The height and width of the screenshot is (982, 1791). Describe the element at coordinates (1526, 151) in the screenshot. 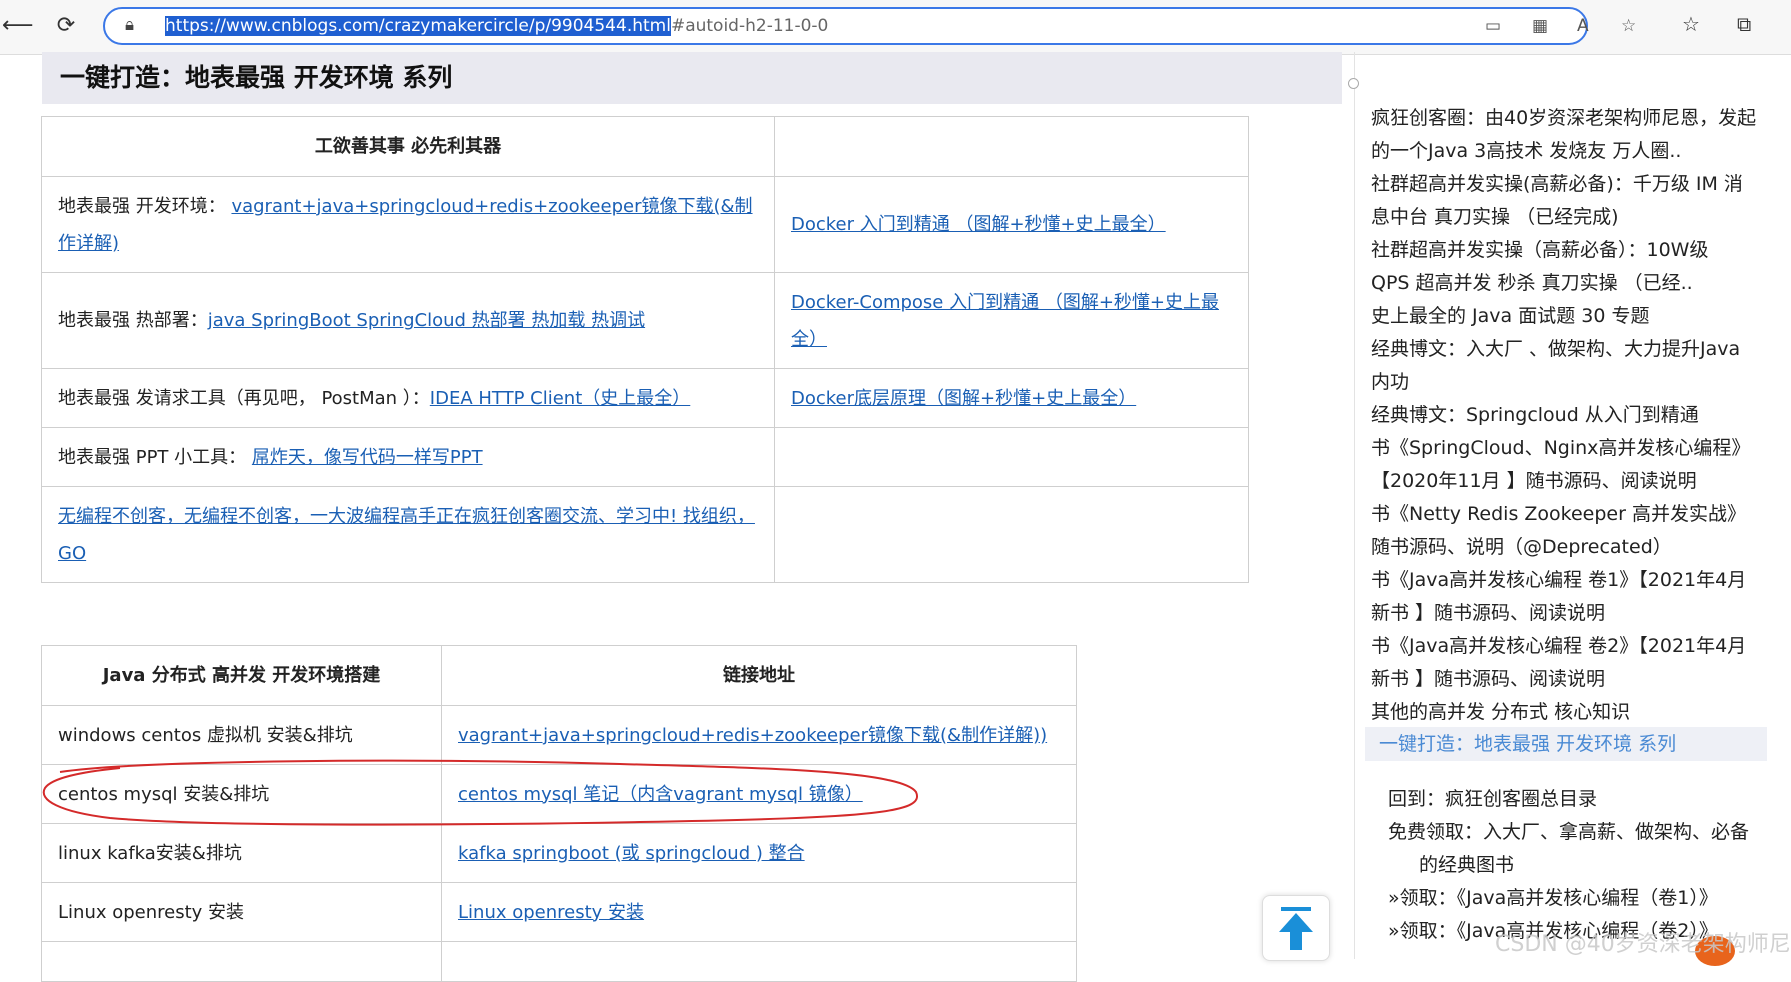

I see `toc-item: 的一个Java 3高技术 发烧友 万人圈..` at that location.